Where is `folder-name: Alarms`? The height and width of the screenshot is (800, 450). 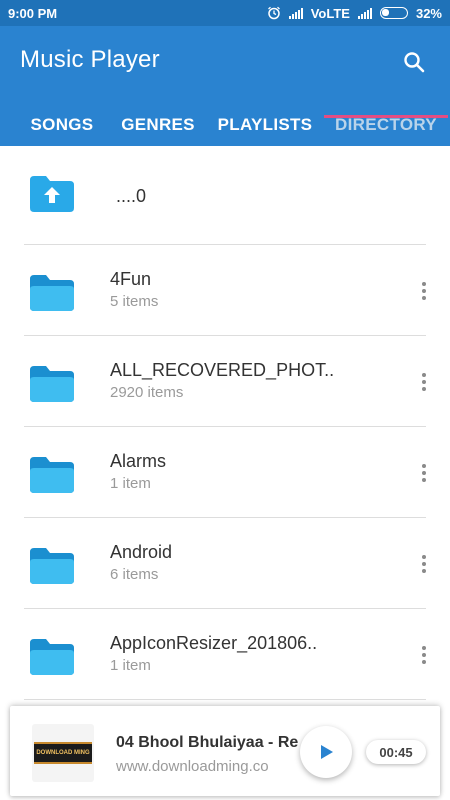 folder-name: Alarms is located at coordinates (138, 461).